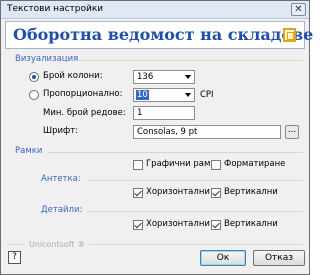  I want to click on graphic-frames-label: Графични рамки, so click(183, 164).